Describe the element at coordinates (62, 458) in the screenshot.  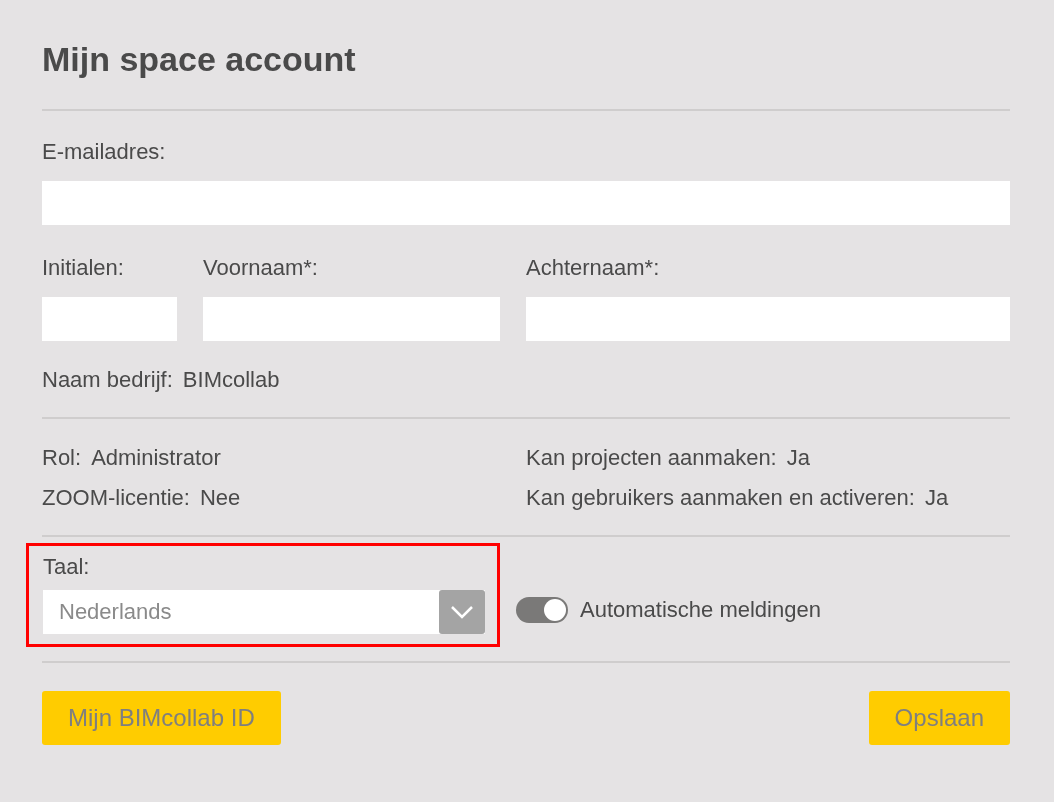
I see `info-label: Rol:` at that location.